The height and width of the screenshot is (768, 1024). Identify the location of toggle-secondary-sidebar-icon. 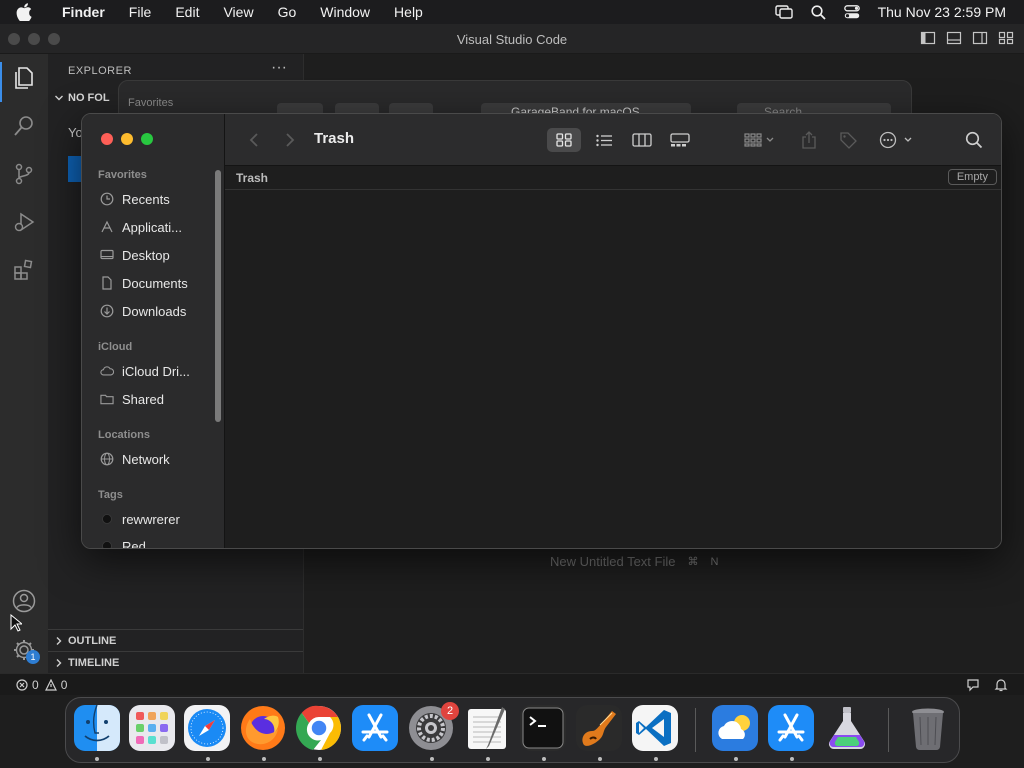
(980, 38).